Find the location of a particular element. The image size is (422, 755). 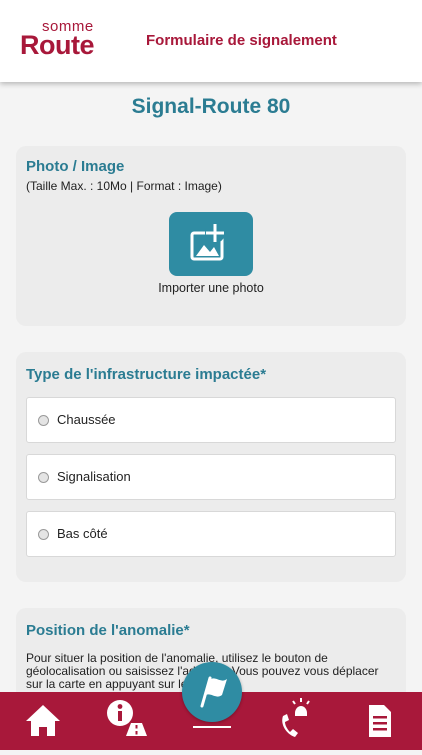

document-icon is located at coordinates (380, 721).